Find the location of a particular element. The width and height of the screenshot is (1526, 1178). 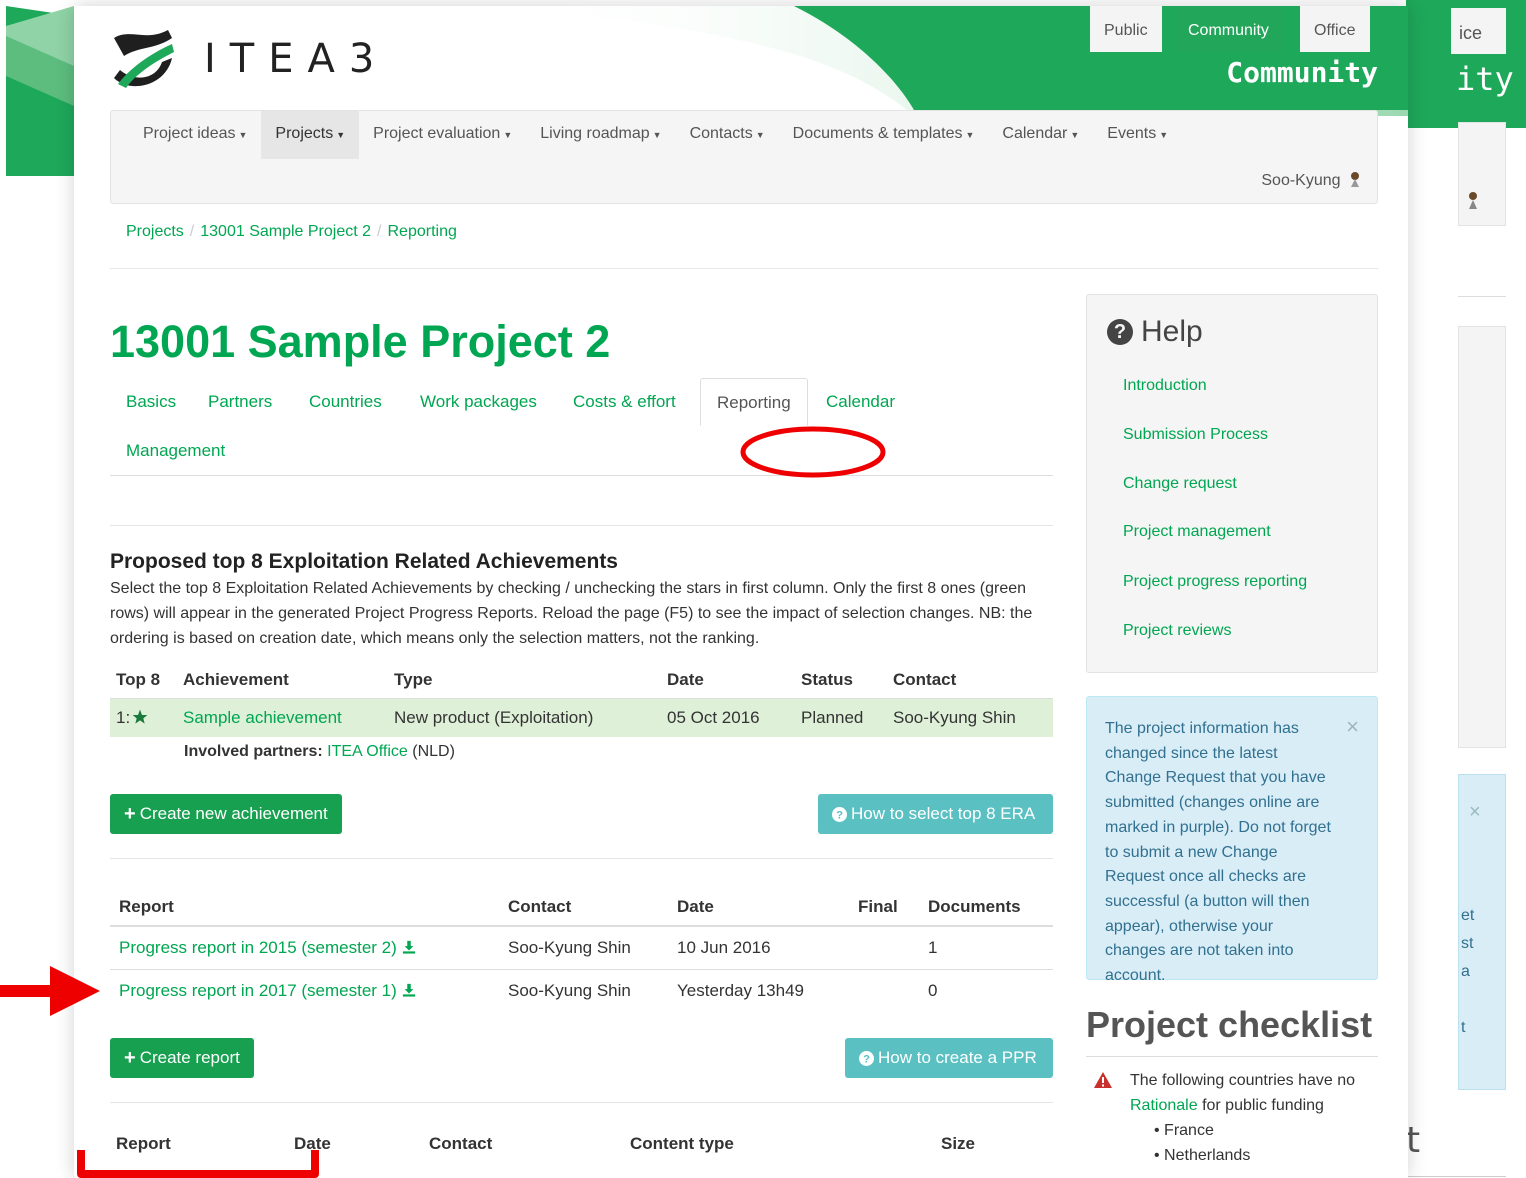

ghost-site-tab: ice is located at coordinates (1478, 31).